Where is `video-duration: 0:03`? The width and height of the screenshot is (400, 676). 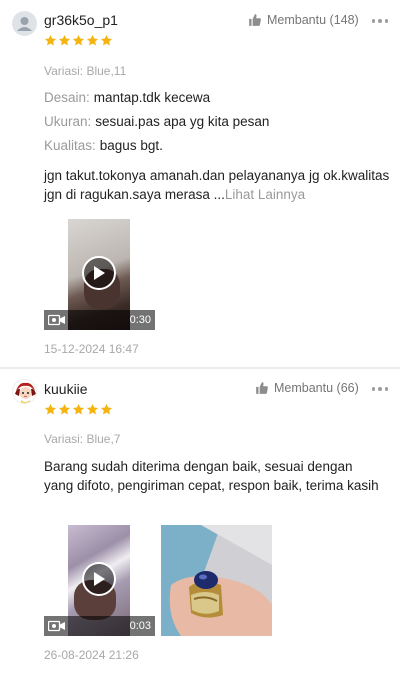
video-duration: 0:03 is located at coordinates (140, 626).